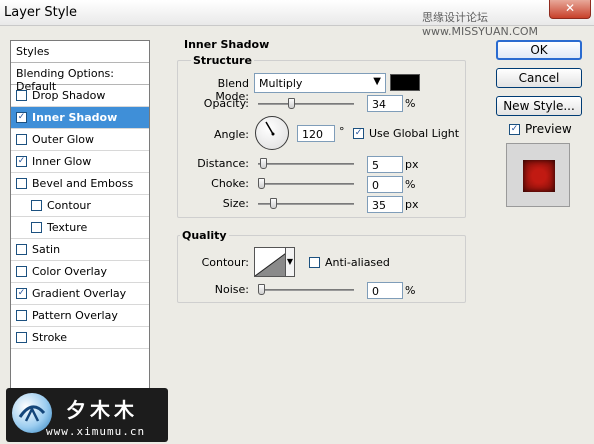  Describe the element at coordinates (292, 103) in the screenshot. I see `opacity-slider-thumb` at that location.